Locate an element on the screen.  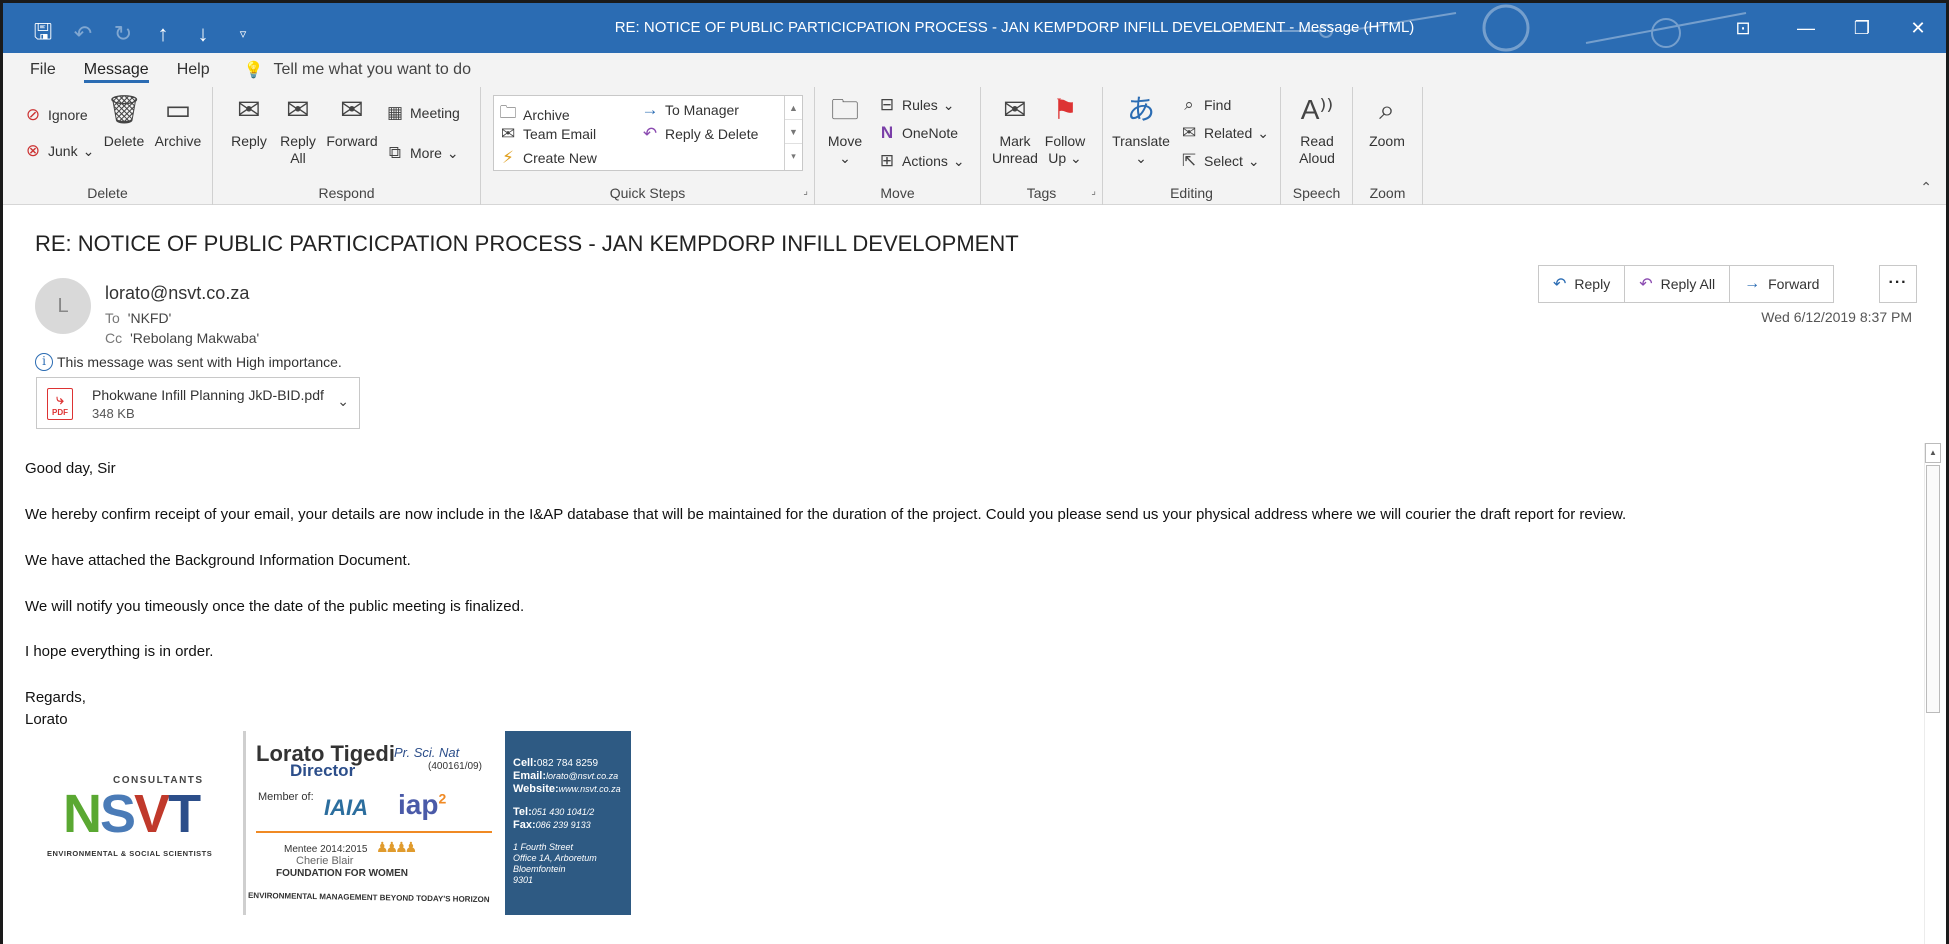
body-scrollbar: ▲ is located at coordinates (1932, 693).